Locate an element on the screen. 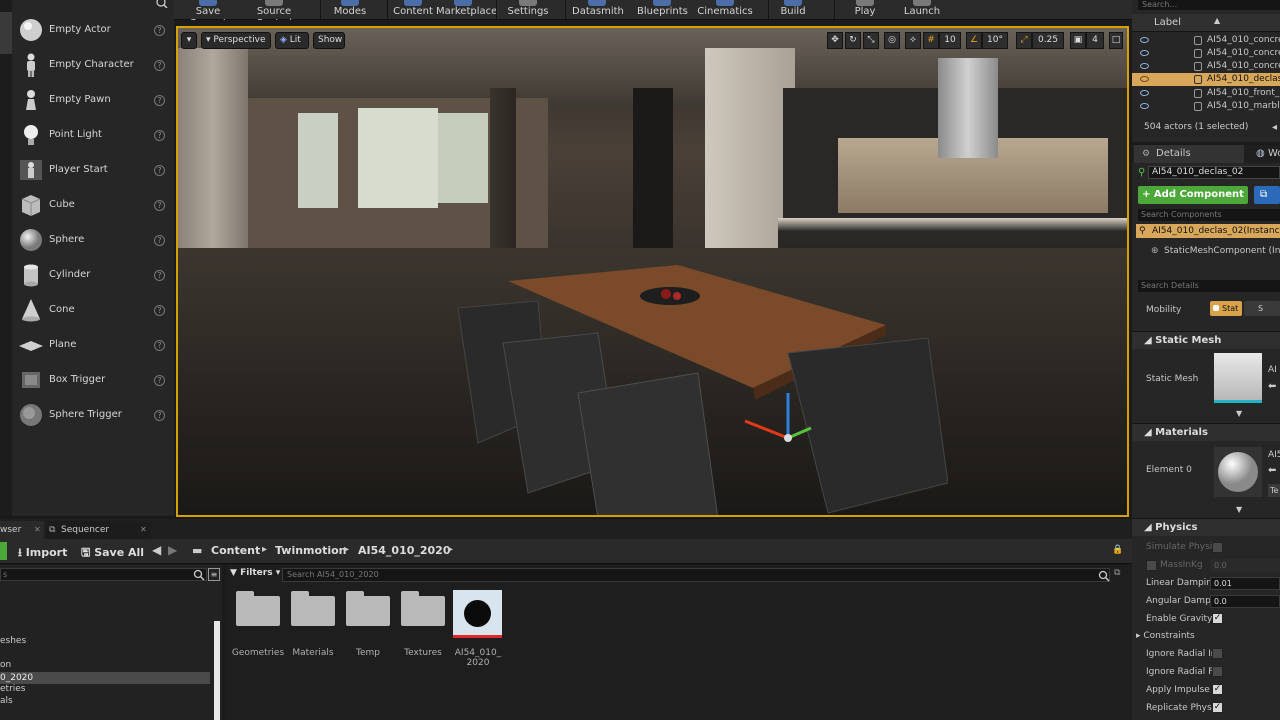  camera-speed-value: 4 is located at coordinates (1095, 40).